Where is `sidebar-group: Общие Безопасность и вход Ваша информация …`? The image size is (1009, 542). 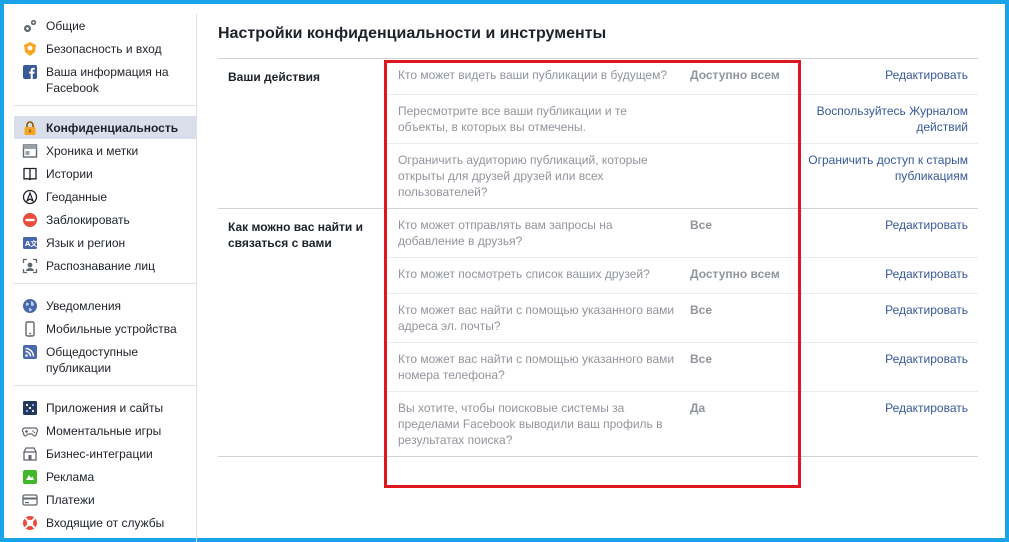 sidebar-group: Общие Безопасность и вход Ваша информация … is located at coordinates (105, 60).